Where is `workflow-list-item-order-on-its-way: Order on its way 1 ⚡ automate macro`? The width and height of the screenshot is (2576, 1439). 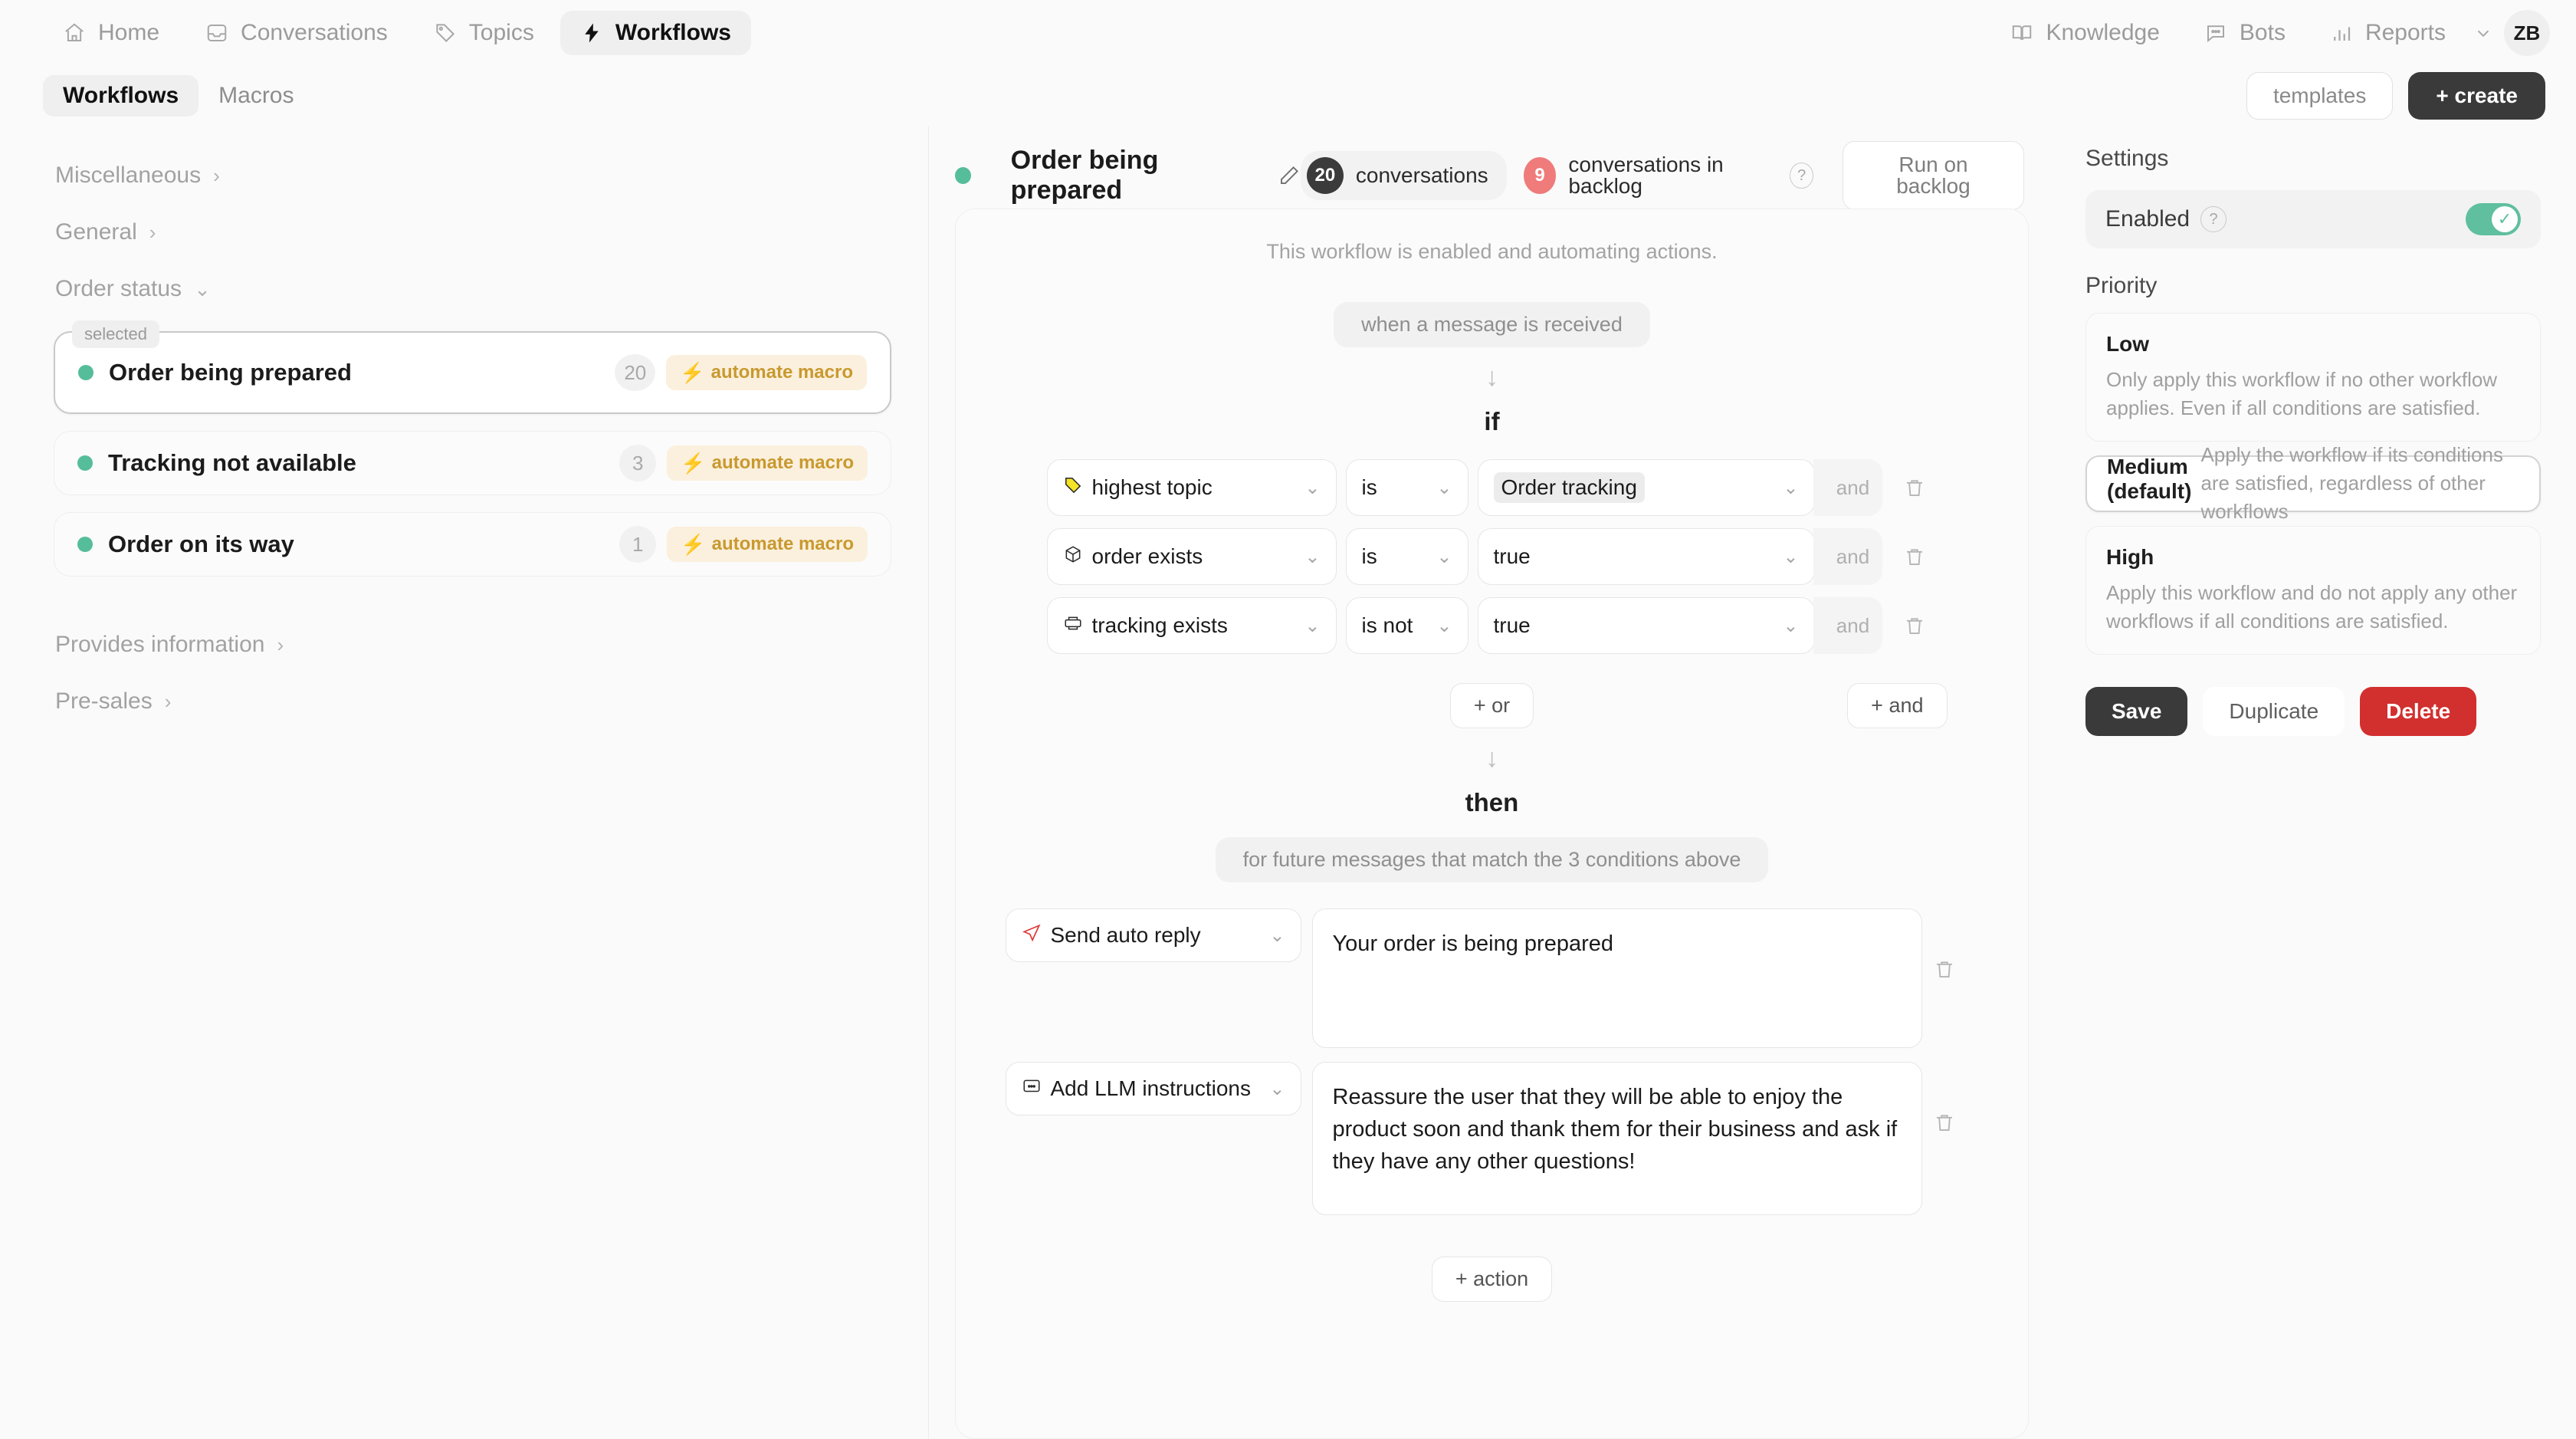
workflow-list-item-order-on-its-way: Order on its way 1 ⚡ automate macro is located at coordinates (472, 545).